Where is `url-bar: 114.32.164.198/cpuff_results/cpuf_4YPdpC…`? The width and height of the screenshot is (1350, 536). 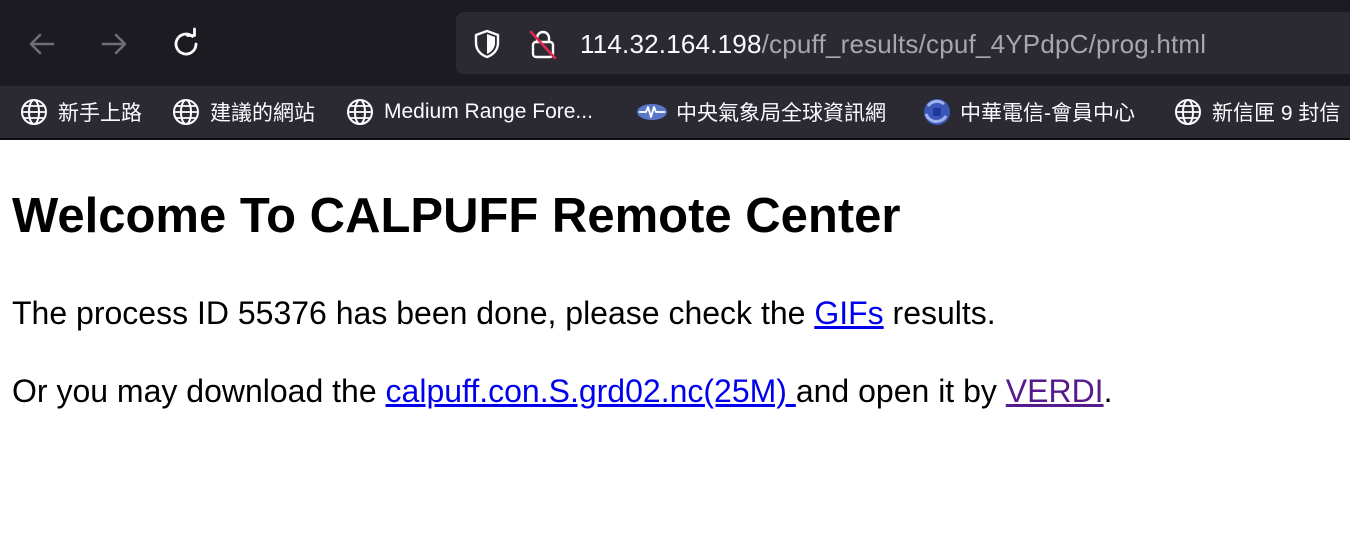 url-bar: 114.32.164.198/cpuff_results/cpuf_4YPdpC… is located at coordinates (903, 43).